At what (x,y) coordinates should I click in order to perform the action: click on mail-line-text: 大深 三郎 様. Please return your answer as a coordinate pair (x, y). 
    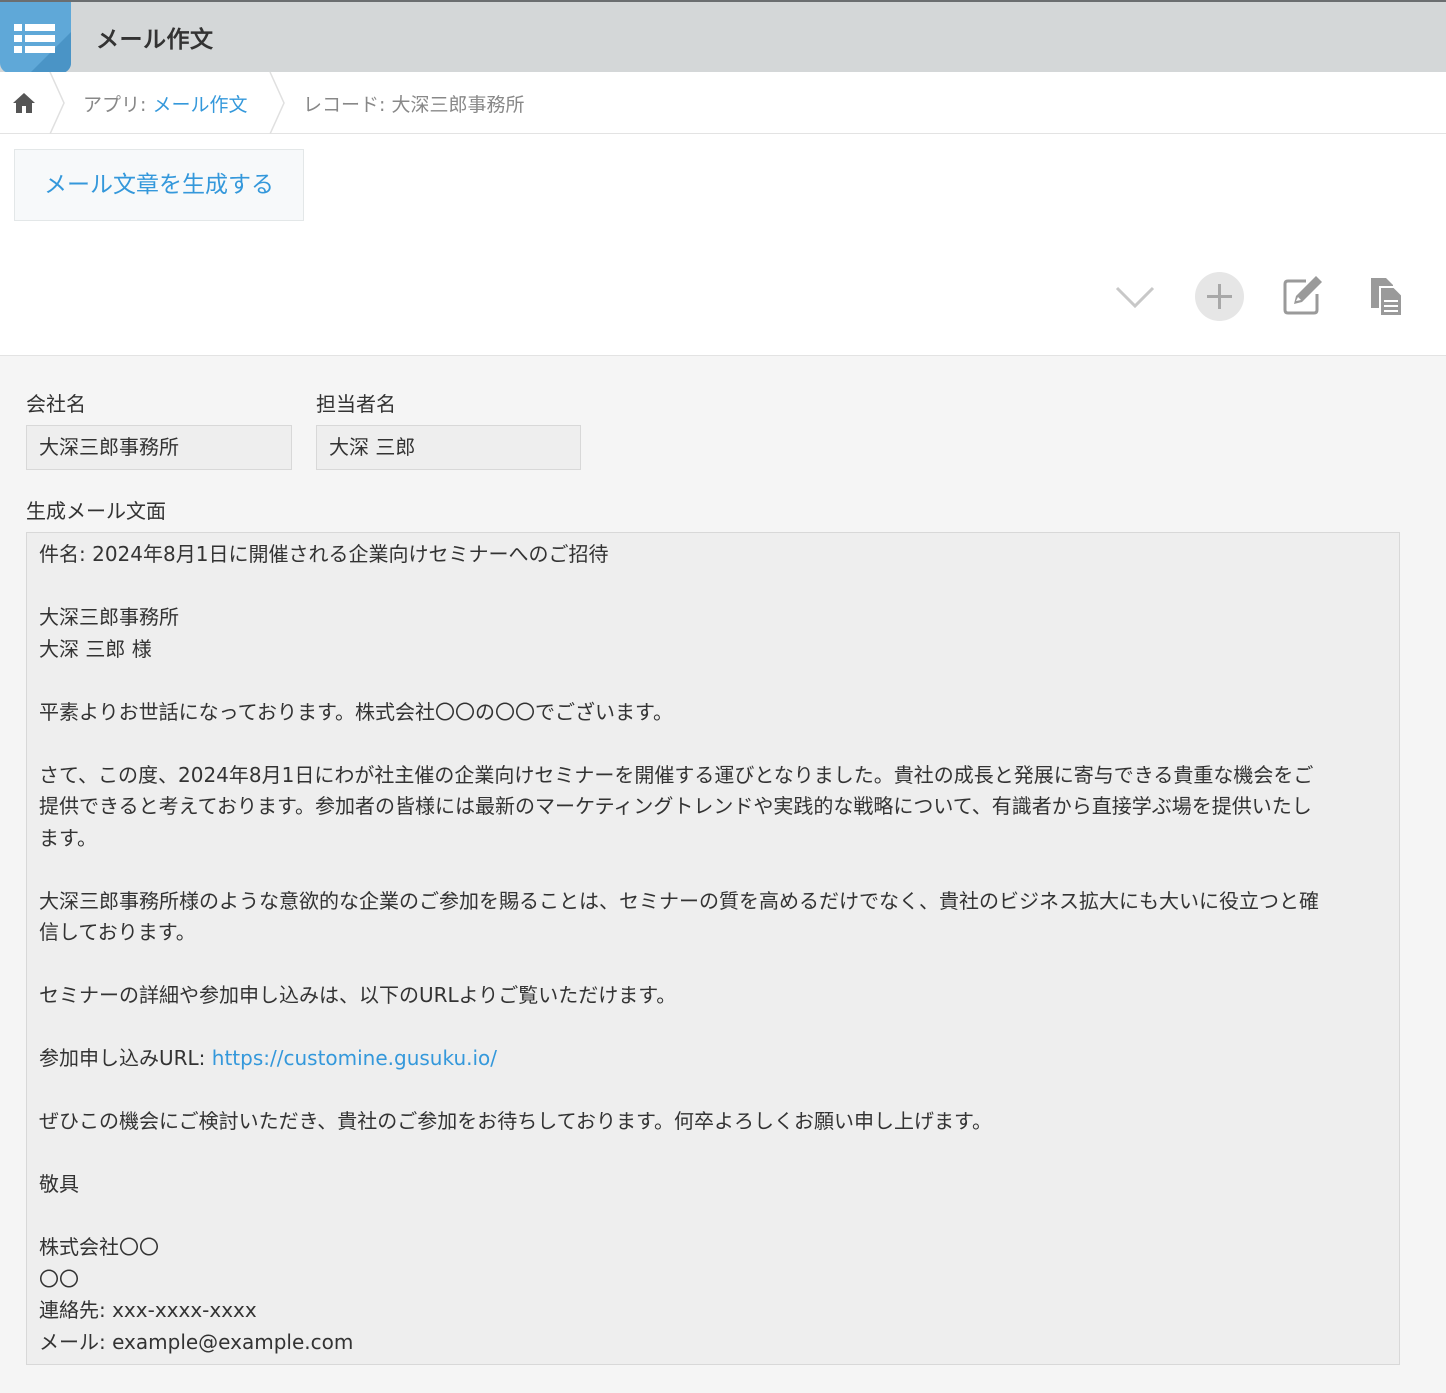
    Looking at the image, I should click on (95, 648).